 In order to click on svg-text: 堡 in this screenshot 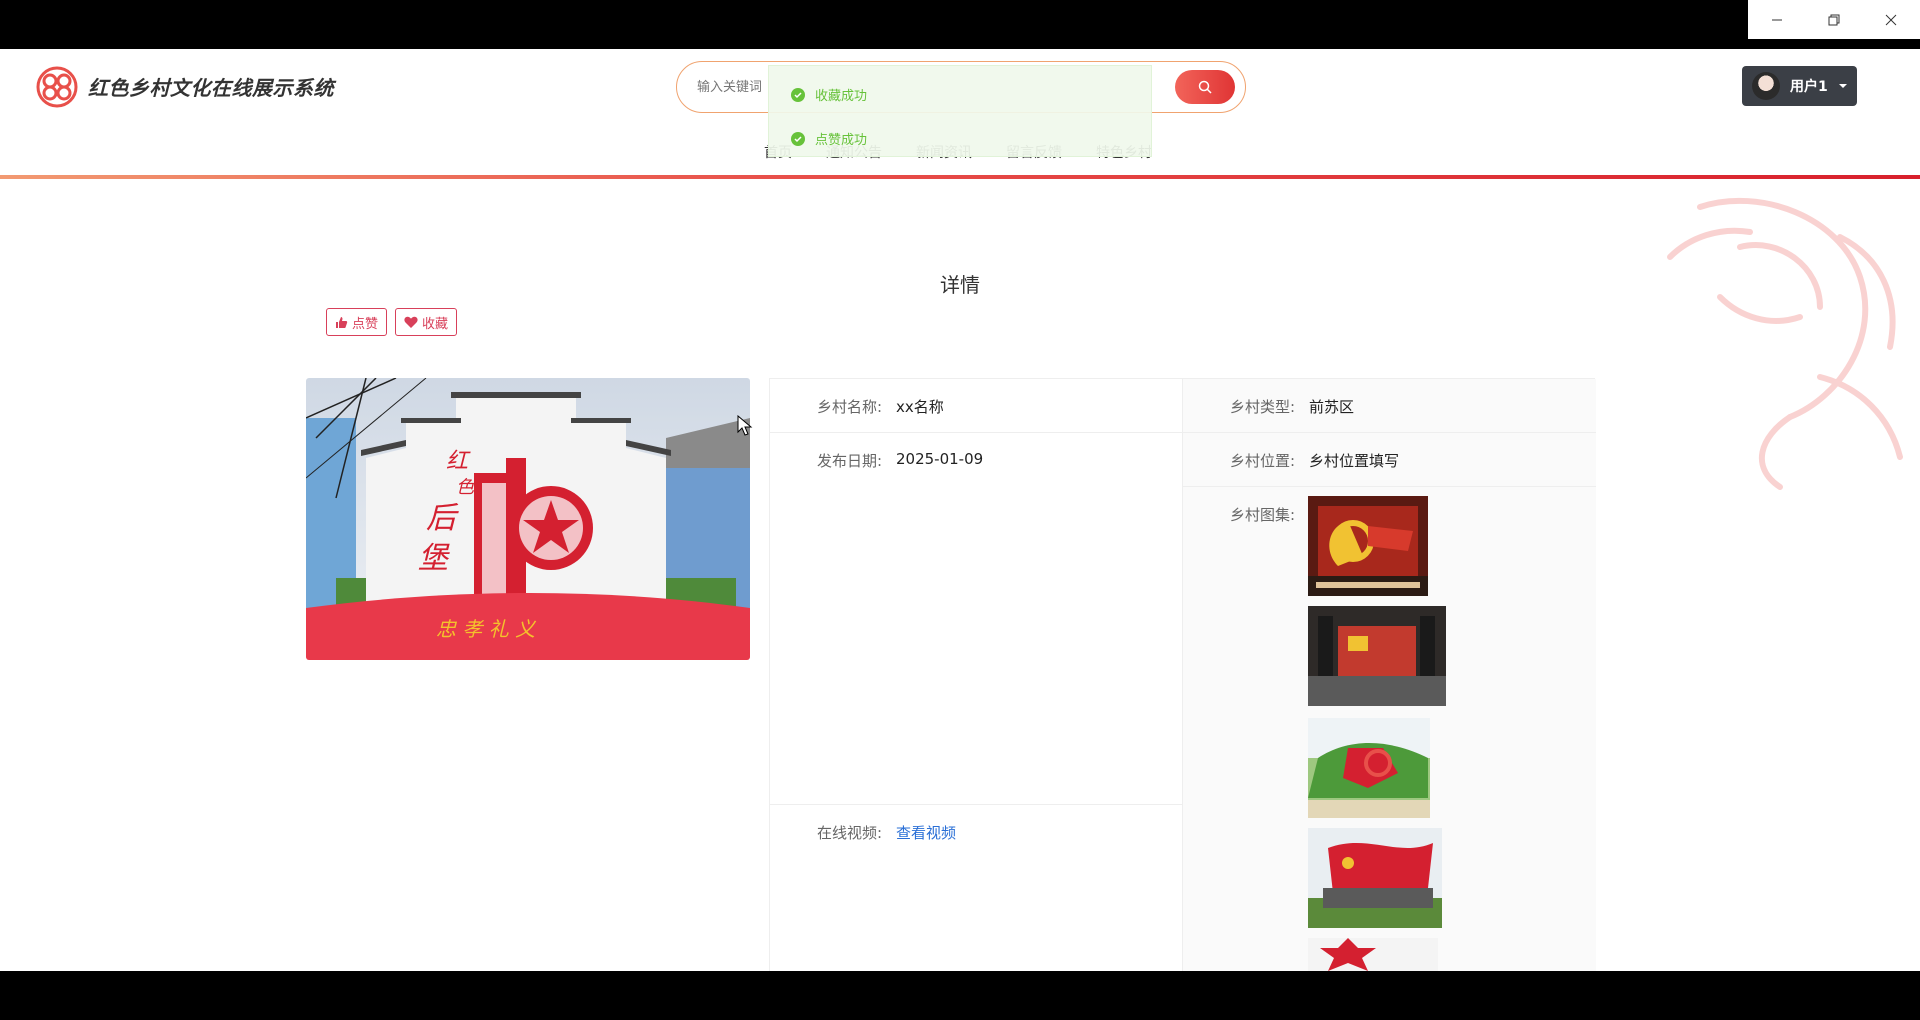, I will do `click(434, 558)`.